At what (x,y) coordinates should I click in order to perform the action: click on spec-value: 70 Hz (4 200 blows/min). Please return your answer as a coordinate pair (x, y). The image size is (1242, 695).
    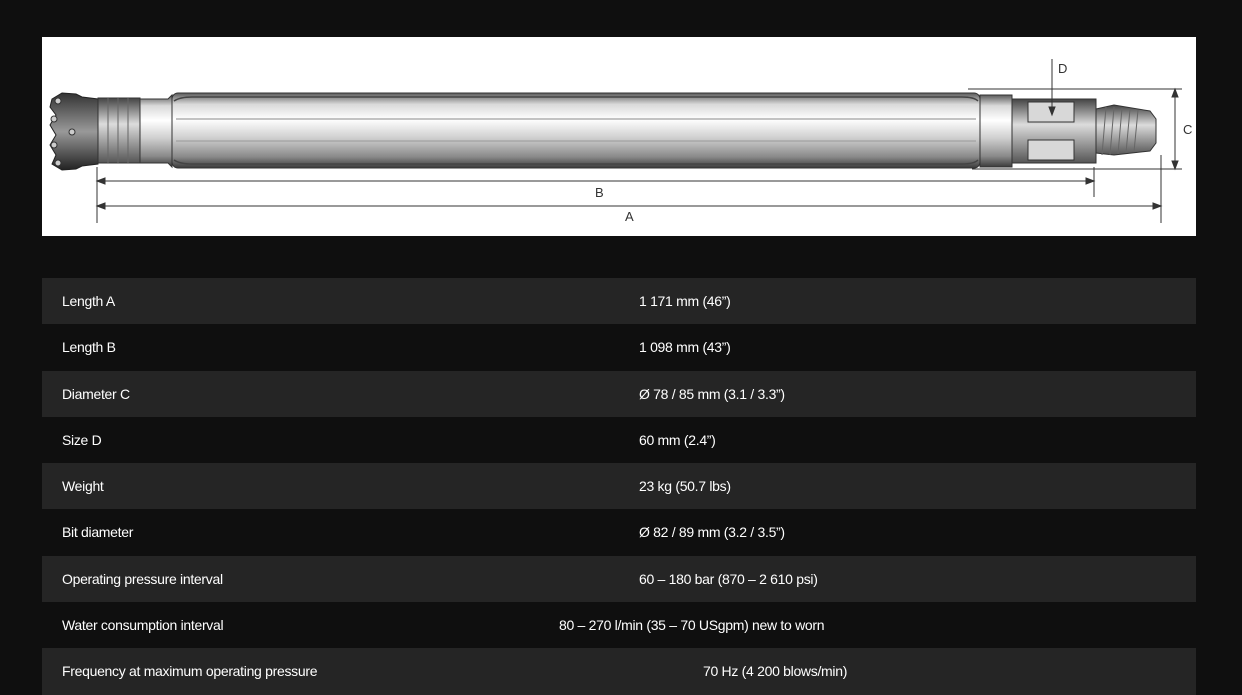
    Looking at the image, I should click on (775, 671).